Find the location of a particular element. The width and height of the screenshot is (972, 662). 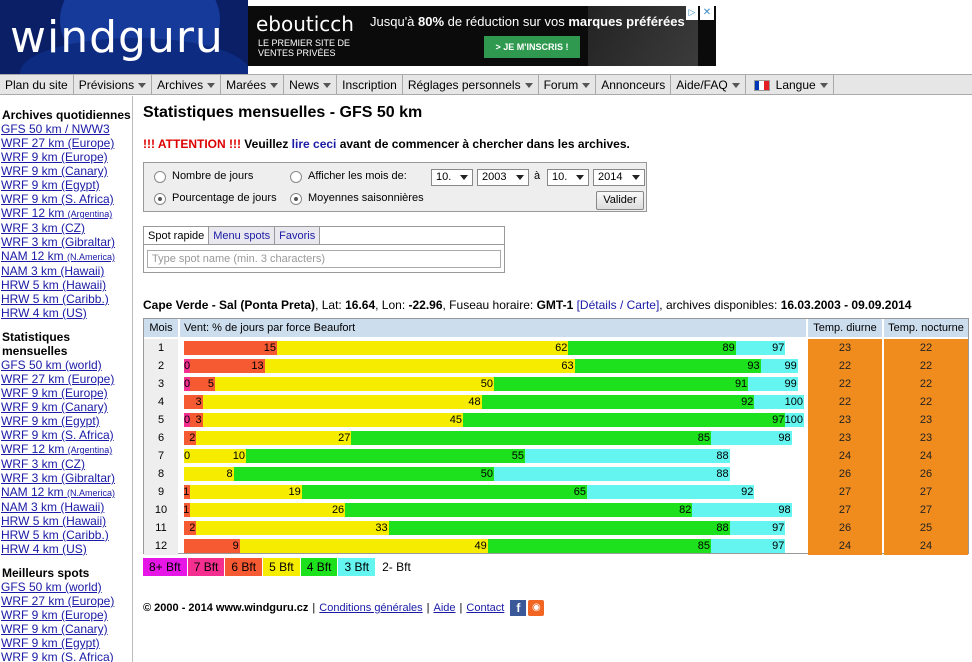

percent-label: Pourcentage de jours is located at coordinates (224, 198).